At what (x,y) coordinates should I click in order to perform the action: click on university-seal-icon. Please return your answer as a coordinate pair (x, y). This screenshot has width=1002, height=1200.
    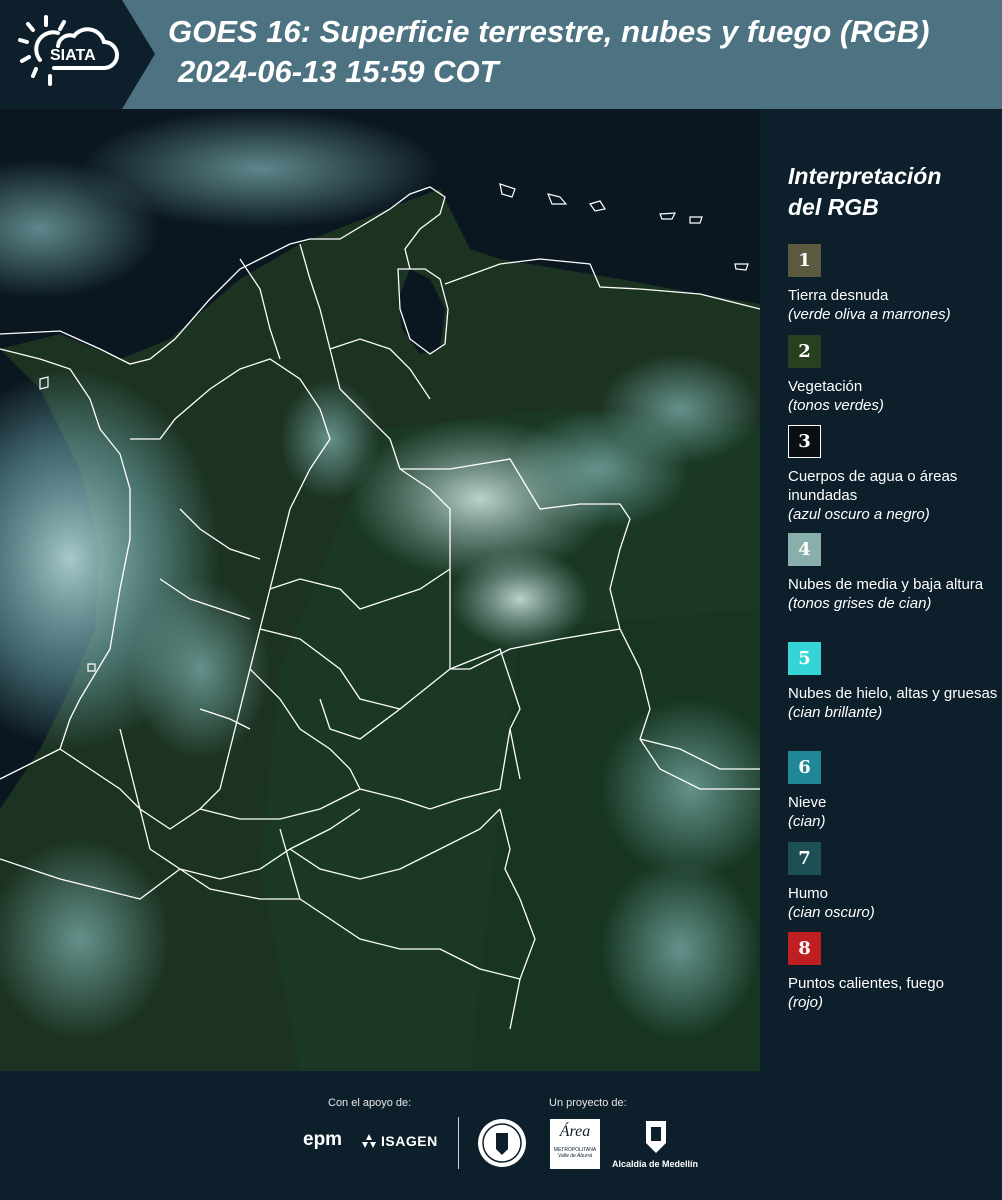
    Looking at the image, I should click on (502, 1143).